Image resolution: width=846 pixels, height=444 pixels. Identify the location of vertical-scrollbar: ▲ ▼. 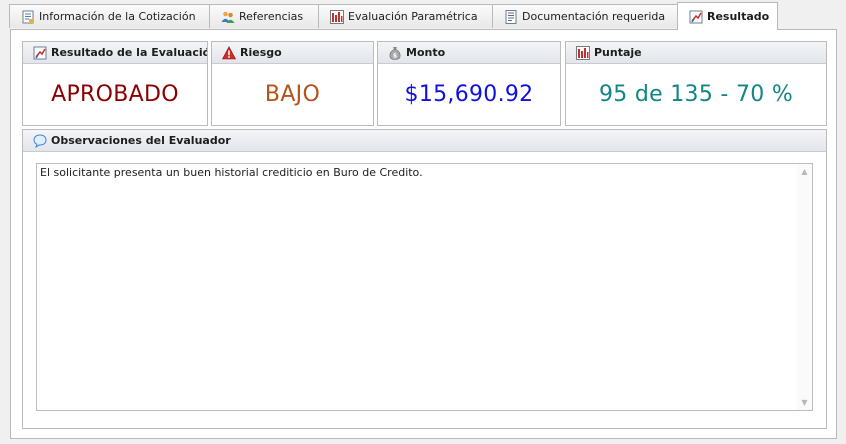
(804, 287).